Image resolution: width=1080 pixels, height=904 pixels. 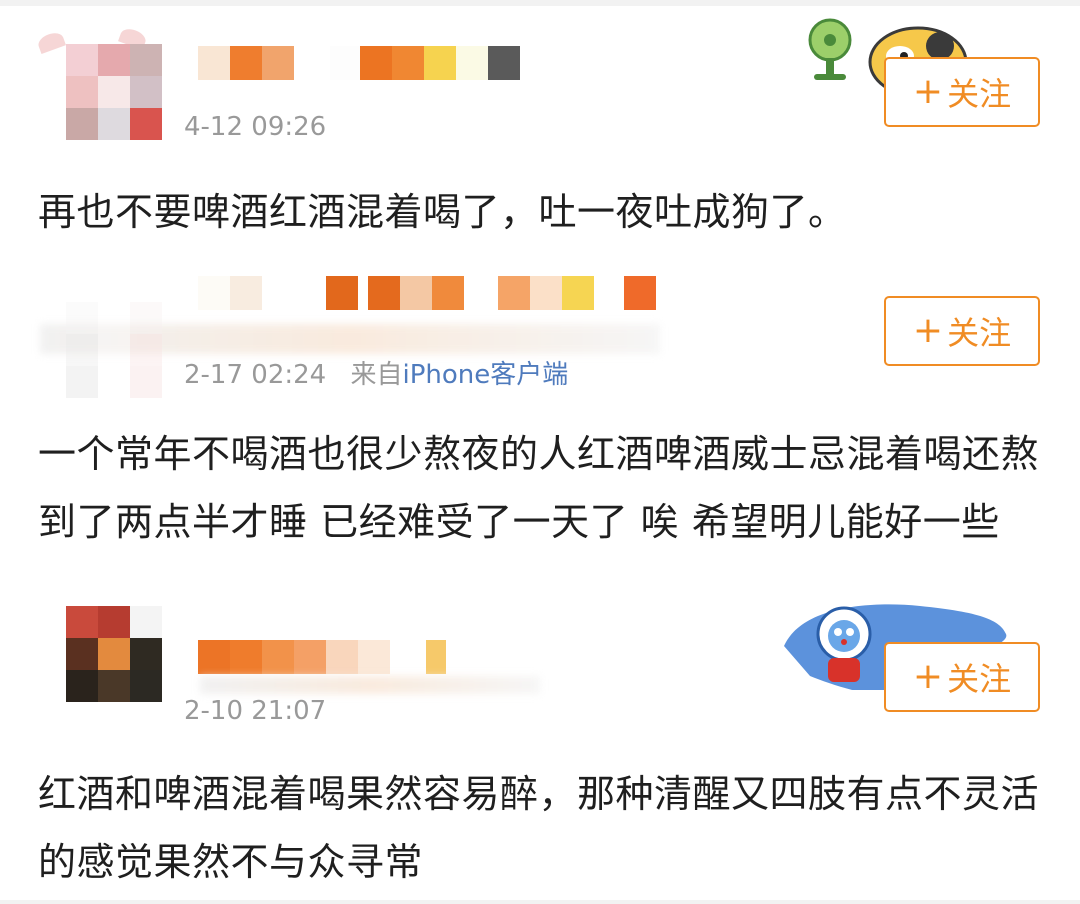 I want to click on comment-text: 再也不要啤酒红酒混着喝了，吐一夜吐成狗了。, so click(x=442, y=212).